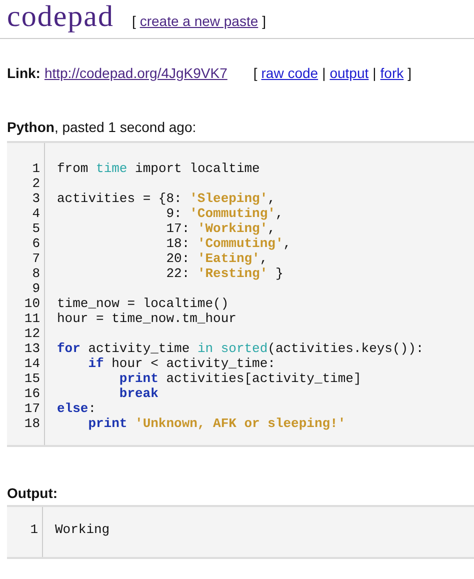  Describe the element at coordinates (35, 213) in the screenshot. I see `line-number: 4` at that location.